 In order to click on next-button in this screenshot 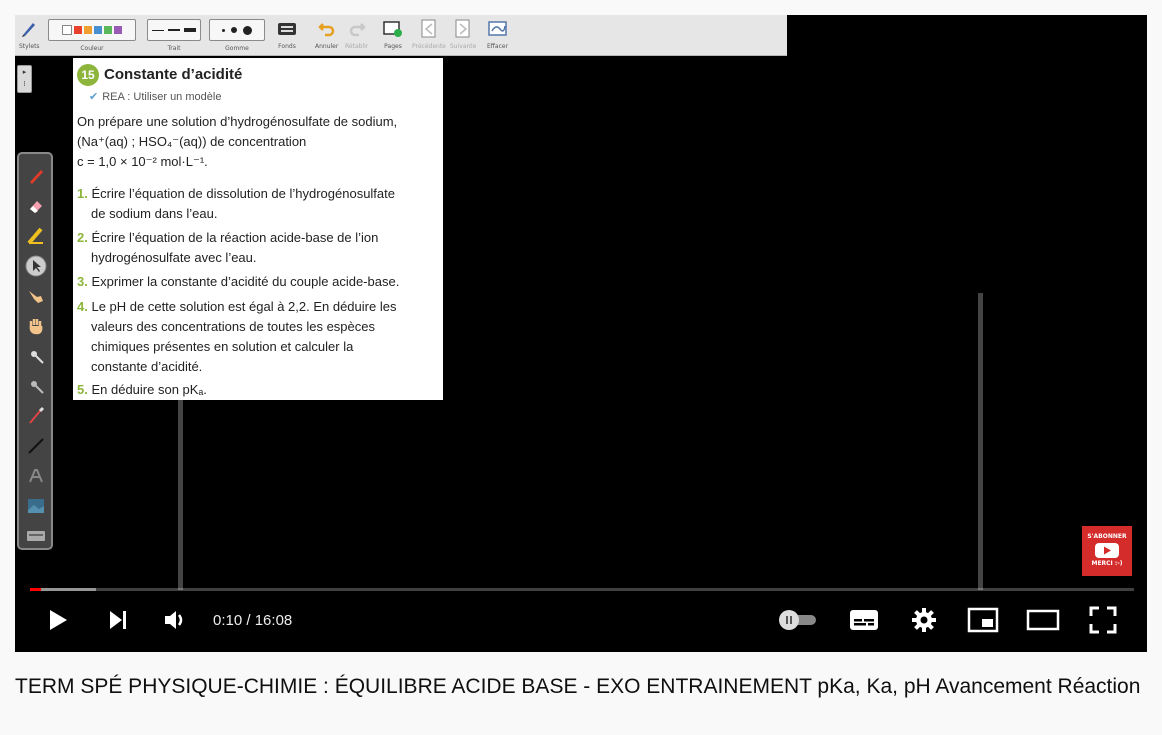, I will do `click(118, 620)`.